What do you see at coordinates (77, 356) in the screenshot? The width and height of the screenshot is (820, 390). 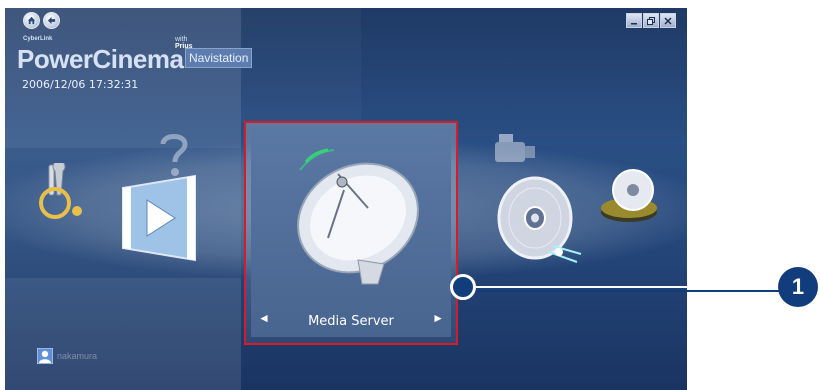 I see `user-name: nakamura` at bounding box center [77, 356].